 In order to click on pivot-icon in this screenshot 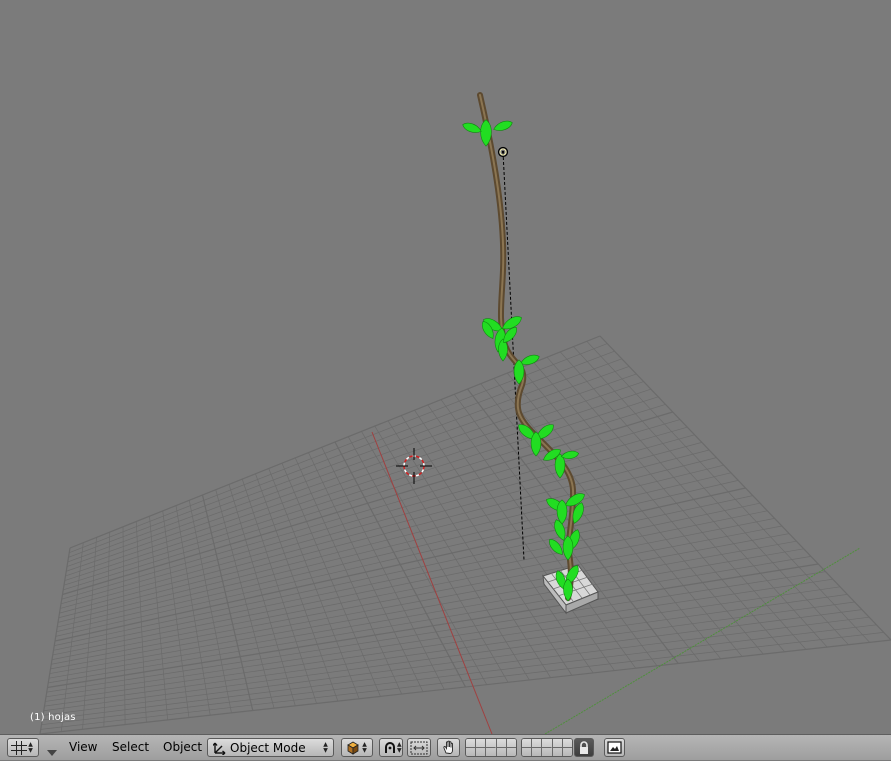, I will do `click(390, 747)`.